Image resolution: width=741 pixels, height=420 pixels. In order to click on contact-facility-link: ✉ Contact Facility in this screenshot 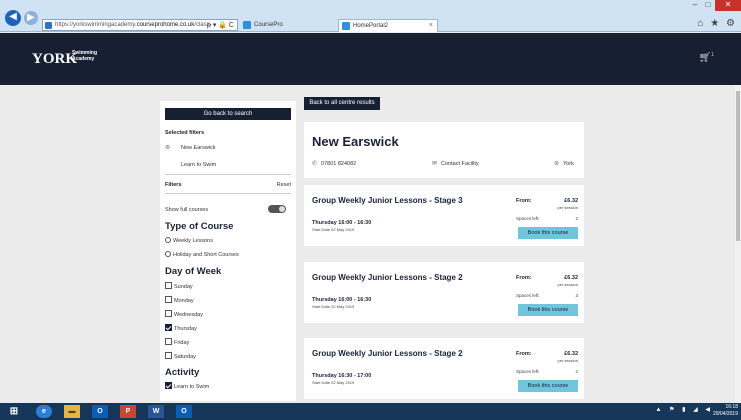, I will do `click(455, 163)`.